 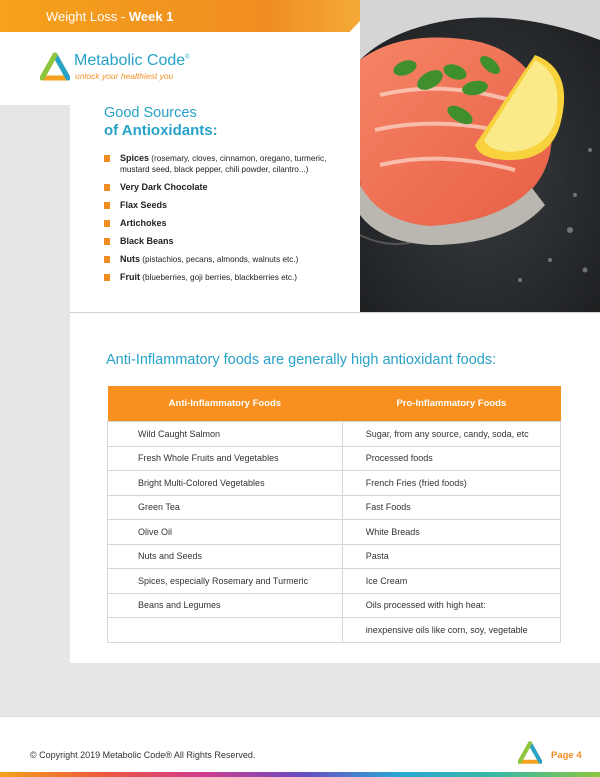 What do you see at coordinates (451, 532) in the screenshot?
I see `pro-cell: White Breads` at bounding box center [451, 532].